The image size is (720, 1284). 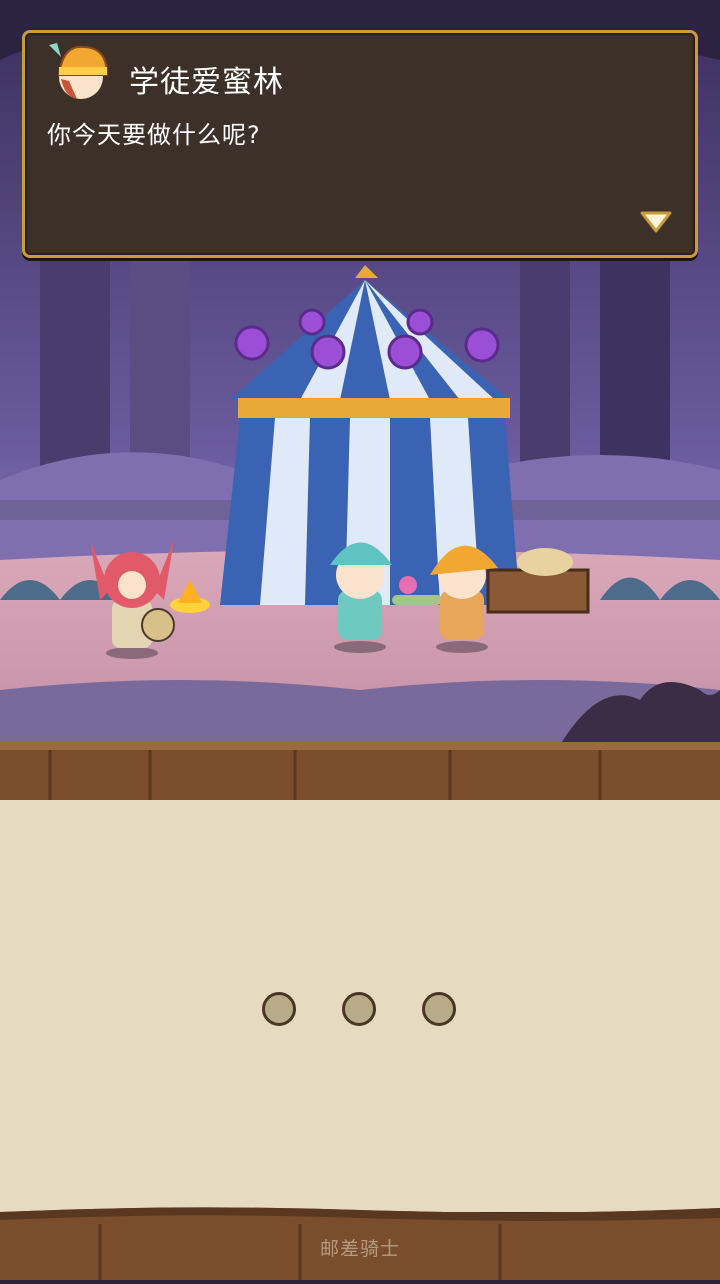 I want to click on dialog-text: 你今天要做什么呢?, so click(x=154, y=135).